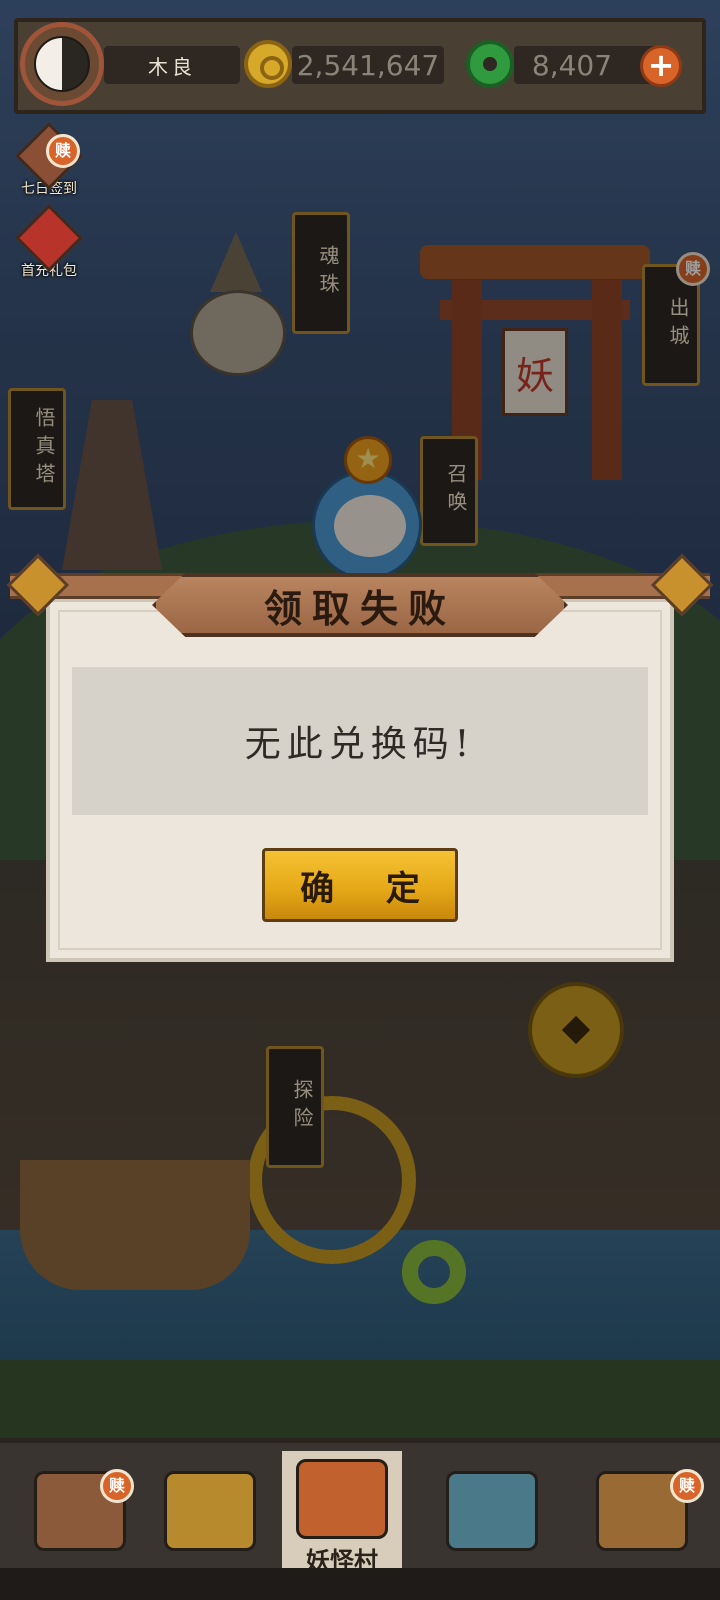  Describe the element at coordinates (268, 64) in the screenshot. I see `gold-coin-icon` at that location.